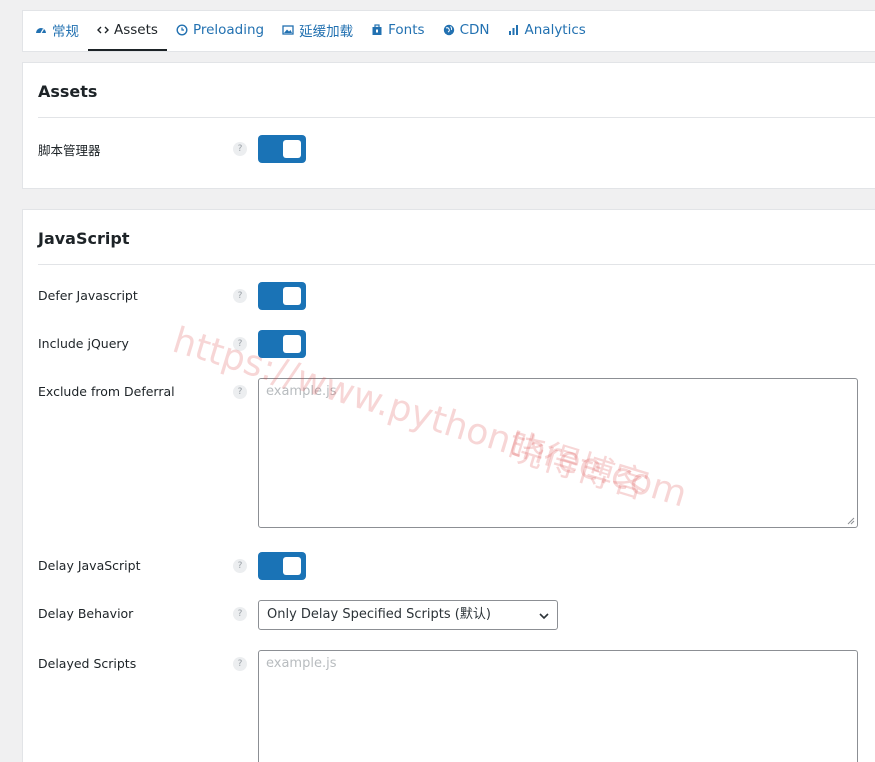  What do you see at coordinates (406, 30) in the screenshot?
I see `tab-label: Fonts` at bounding box center [406, 30].